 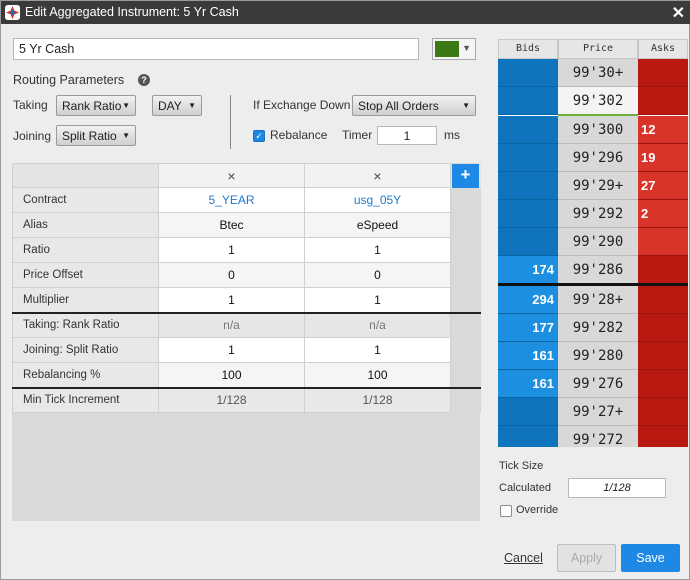 What do you see at coordinates (598, 242) in the screenshot?
I see `price-cell: 99'290` at bounding box center [598, 242].